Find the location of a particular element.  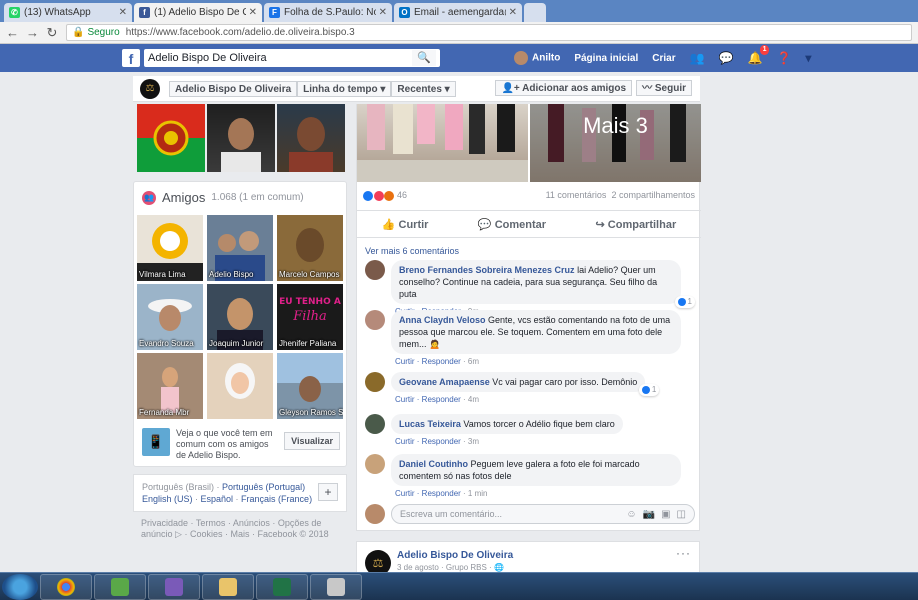

friend-tile: Joaquim Junior is located at coordinates (240, 317).